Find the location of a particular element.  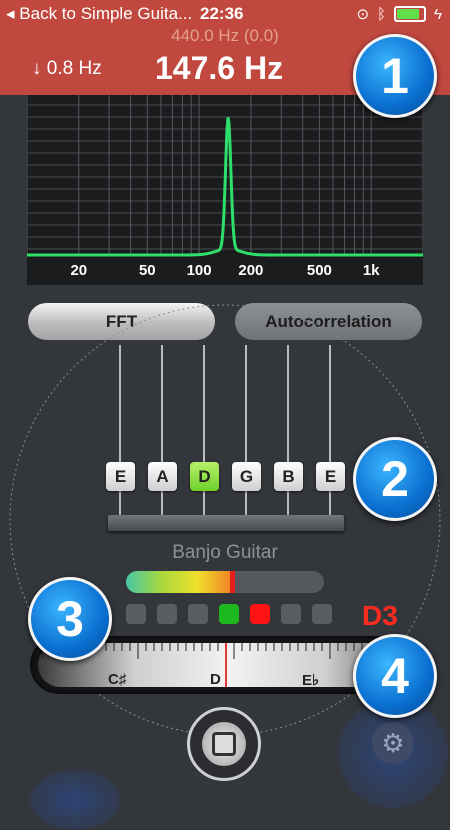

callout-badge-2: 2 is located at coordinates (395, 479).